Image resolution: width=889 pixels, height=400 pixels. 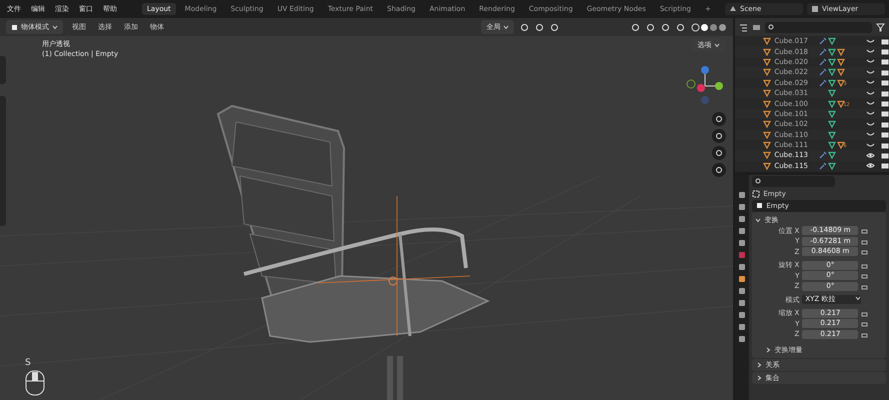 What do you see at coordinates (394, 266) in the screenshot?
I see `origin-cursor-icon` at bounding box center [394, 266].